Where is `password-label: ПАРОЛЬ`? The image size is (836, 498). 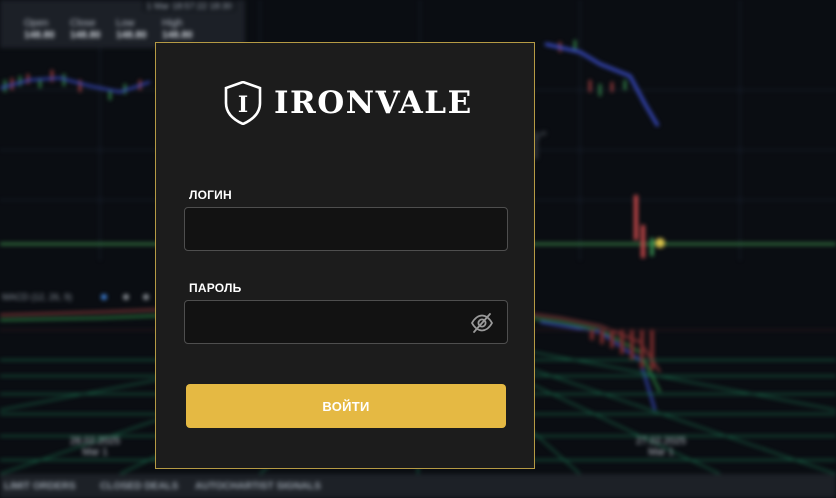 password-label: ПАРОЛЬ is located at coordinates (215, 288).